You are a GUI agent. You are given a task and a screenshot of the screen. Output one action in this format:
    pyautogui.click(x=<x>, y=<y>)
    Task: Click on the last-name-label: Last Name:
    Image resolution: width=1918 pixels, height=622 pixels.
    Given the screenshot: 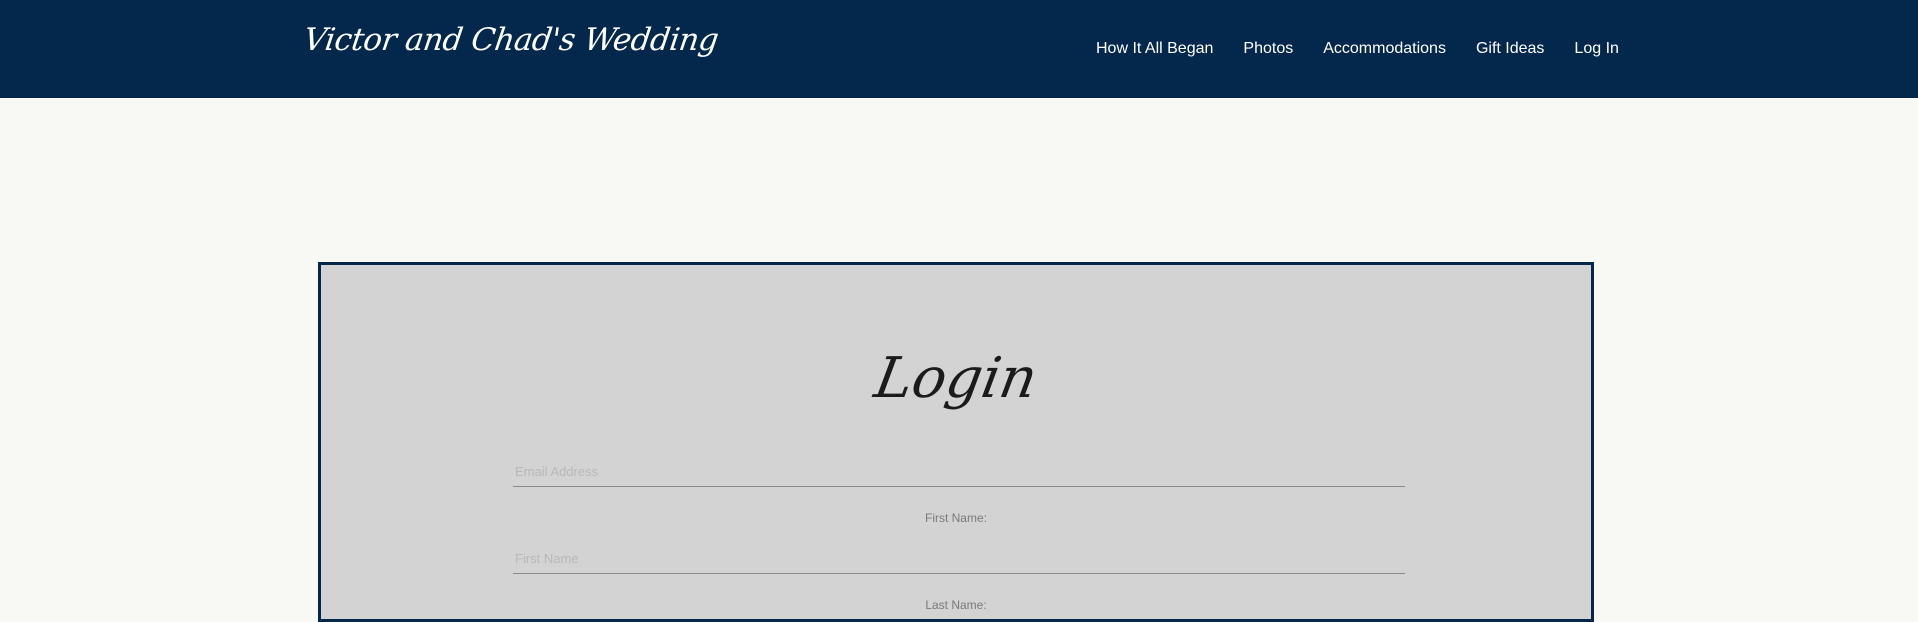 What is the action you would take?
    pyautogui.click(x=956, y=605)
    